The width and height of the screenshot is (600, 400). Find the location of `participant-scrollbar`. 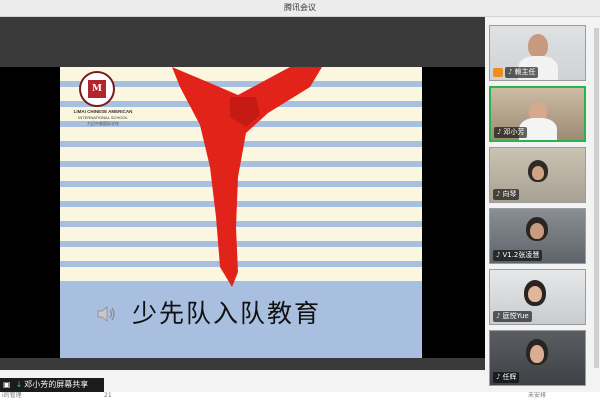

participant-scrollbar is located at coordinates (596, 198).